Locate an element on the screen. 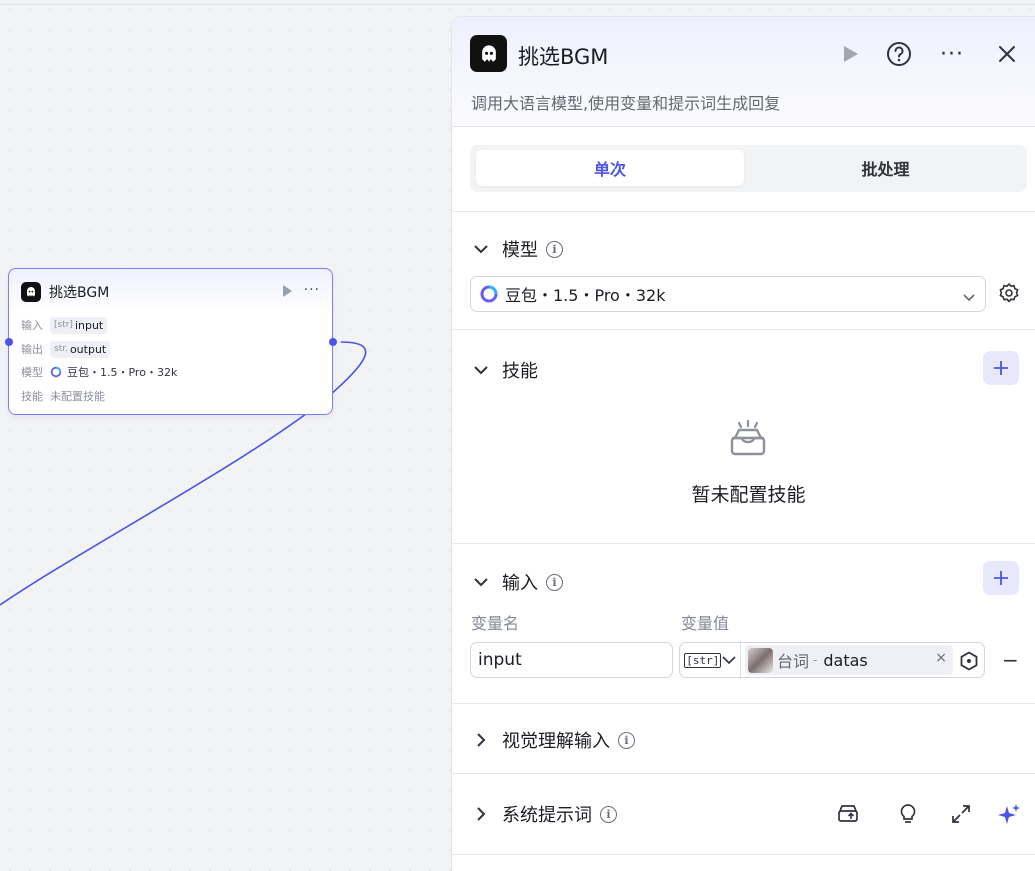  type-tag: [str] is located at coordinates (703, 660).